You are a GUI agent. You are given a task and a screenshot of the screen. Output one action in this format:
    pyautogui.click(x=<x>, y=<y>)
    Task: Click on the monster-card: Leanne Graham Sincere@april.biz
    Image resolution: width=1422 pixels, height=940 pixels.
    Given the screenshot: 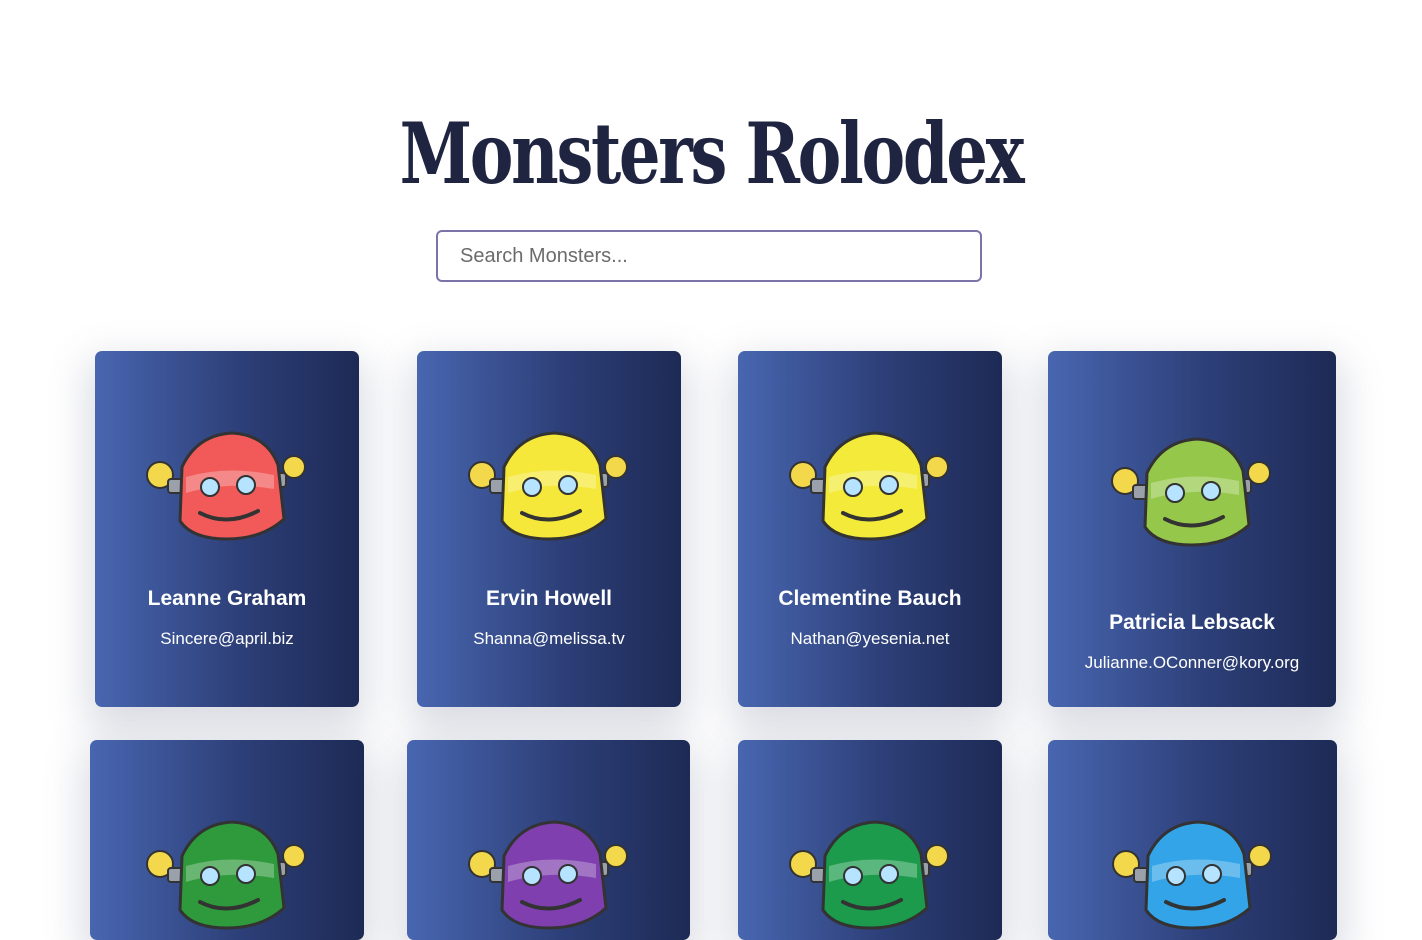 What is the action you would take?
    pyautogui.click(x=227, y=529)
    